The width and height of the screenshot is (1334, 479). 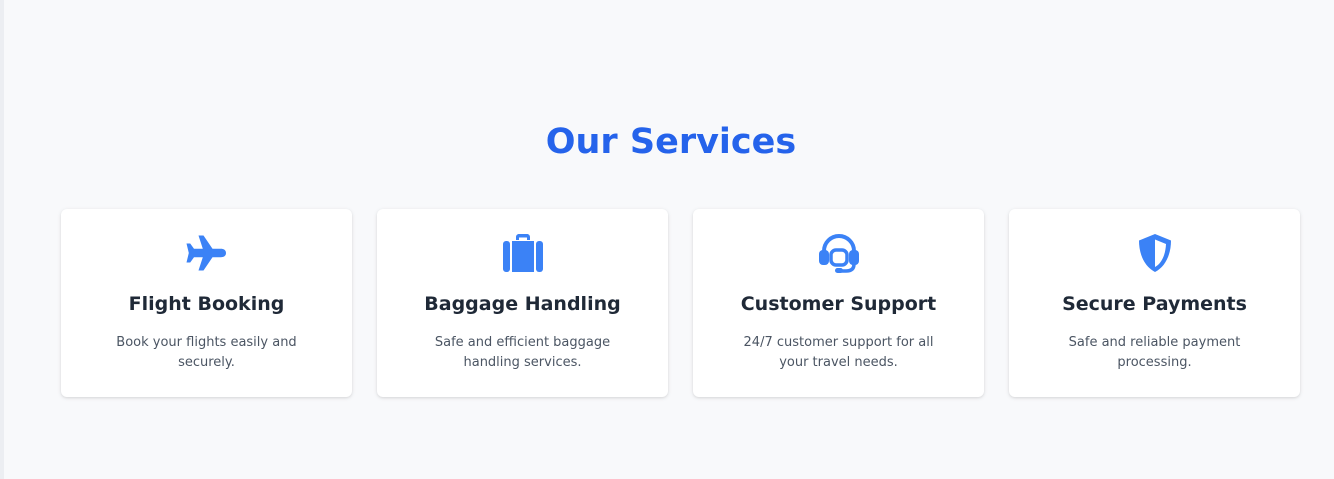 What do you see at coordinates (206, 253) in the screenshot?
I see `airplane-icon` at bounding box center [206, 253].